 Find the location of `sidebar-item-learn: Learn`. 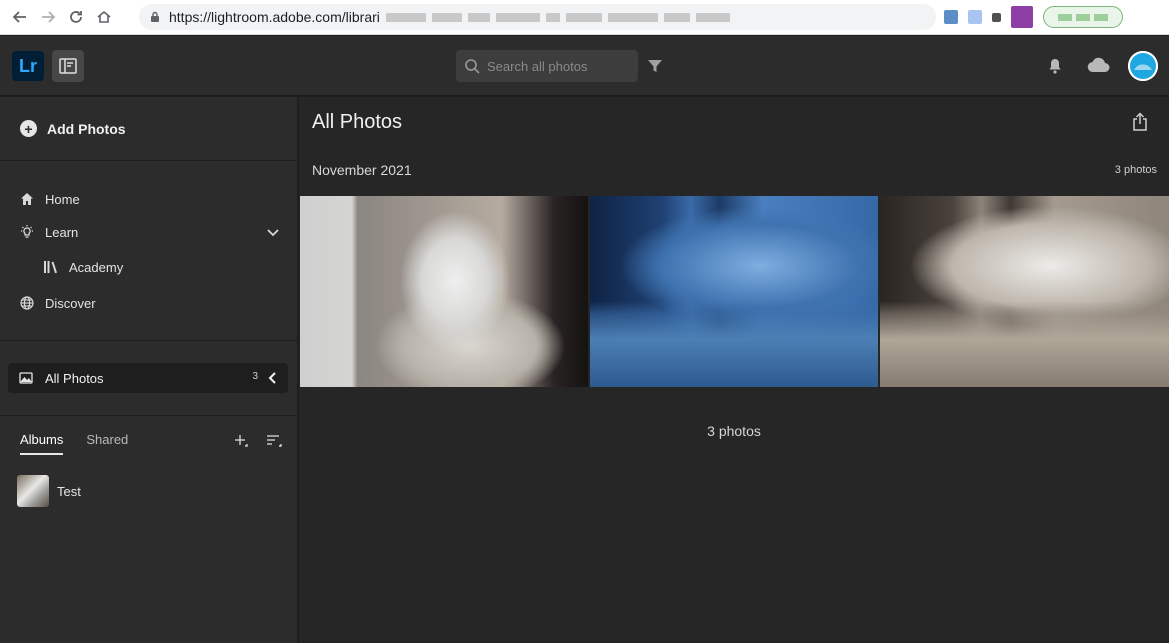

sidebar-item-learn: Learn is located at coordinates (149, 232).